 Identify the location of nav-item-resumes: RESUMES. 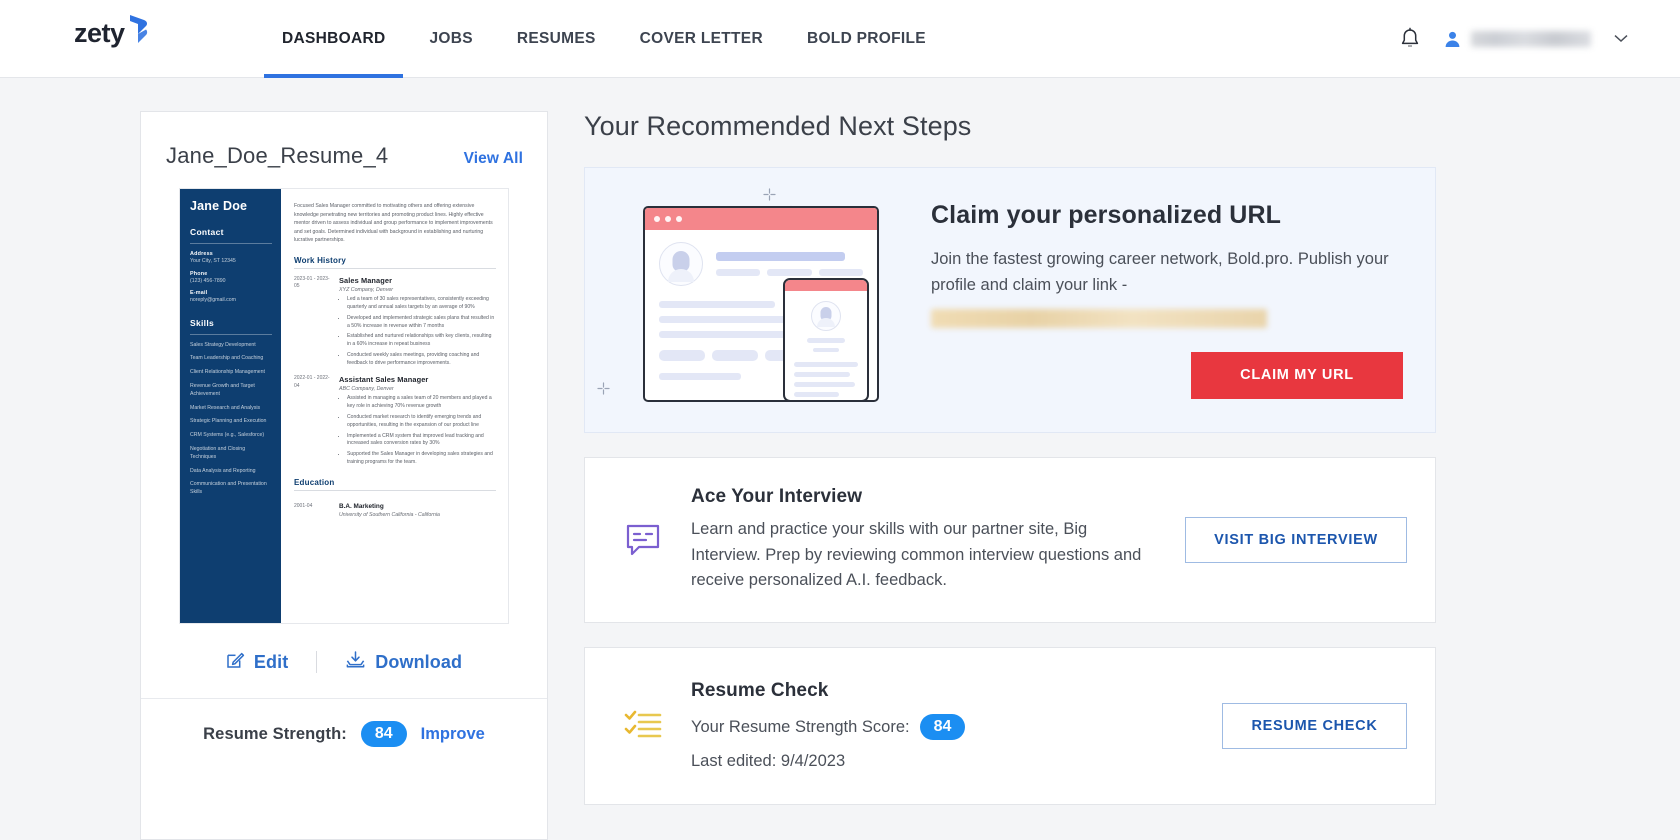
(556, 39).